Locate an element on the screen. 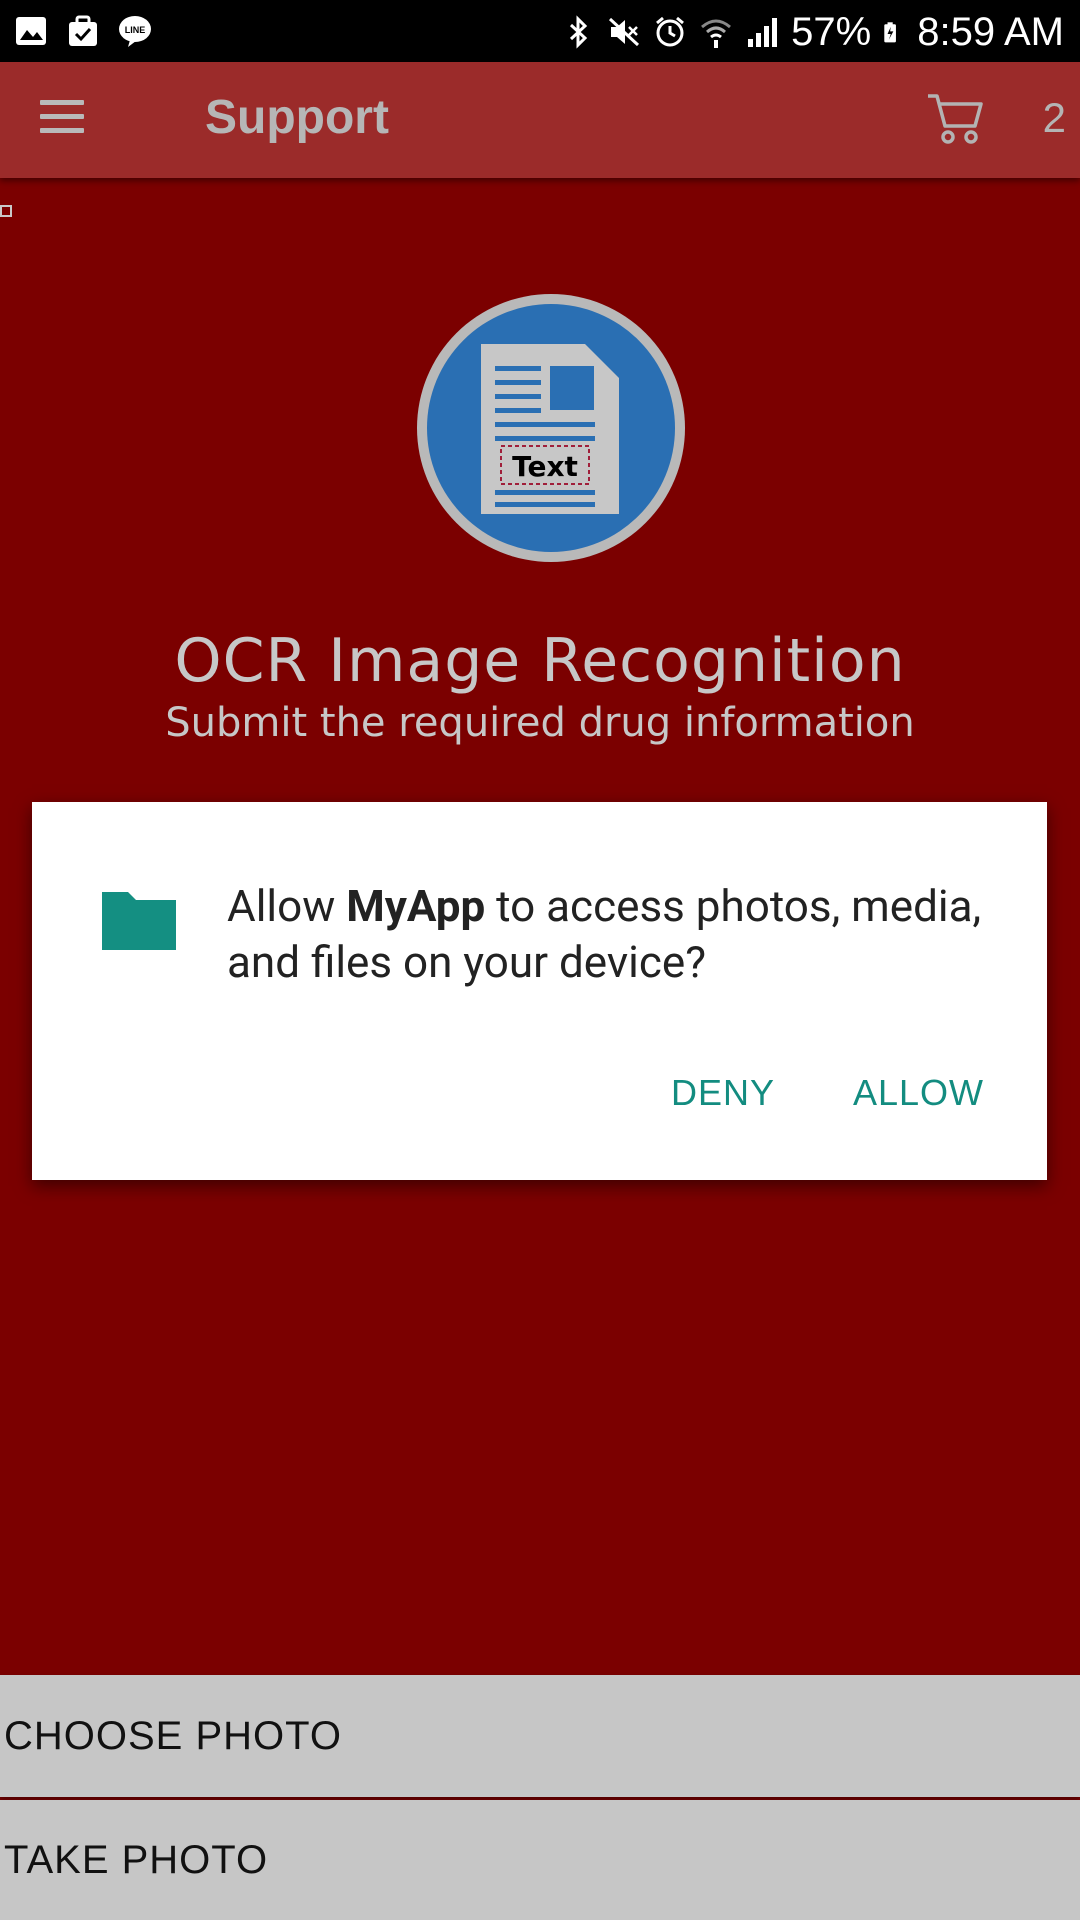  svg-text: LINE is located at coordinates (135, 30).